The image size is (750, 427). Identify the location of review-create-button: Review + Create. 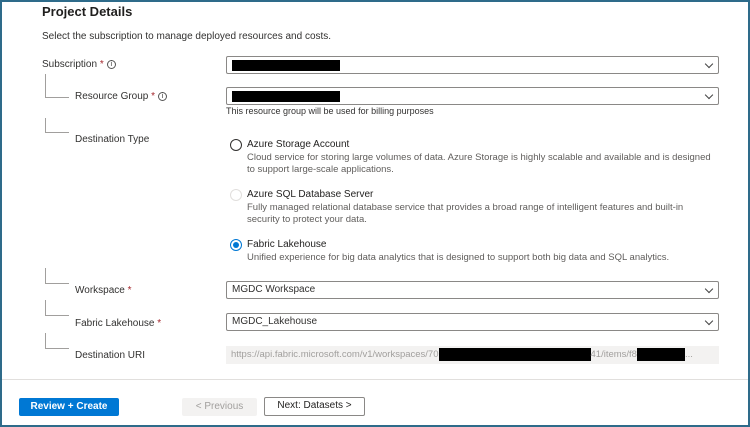
(69, 407).